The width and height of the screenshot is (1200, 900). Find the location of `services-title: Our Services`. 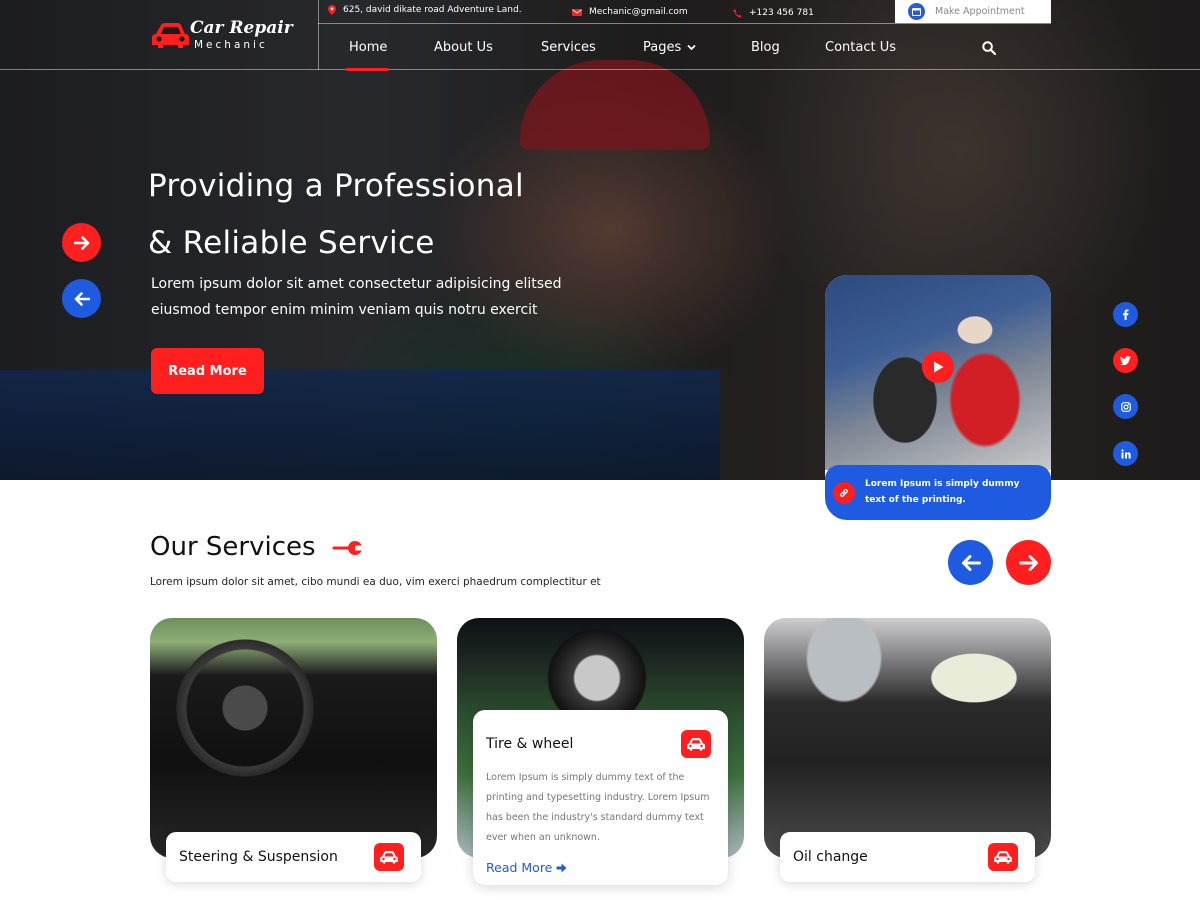

services-title: Our Services is located at coordinates (233, 547).